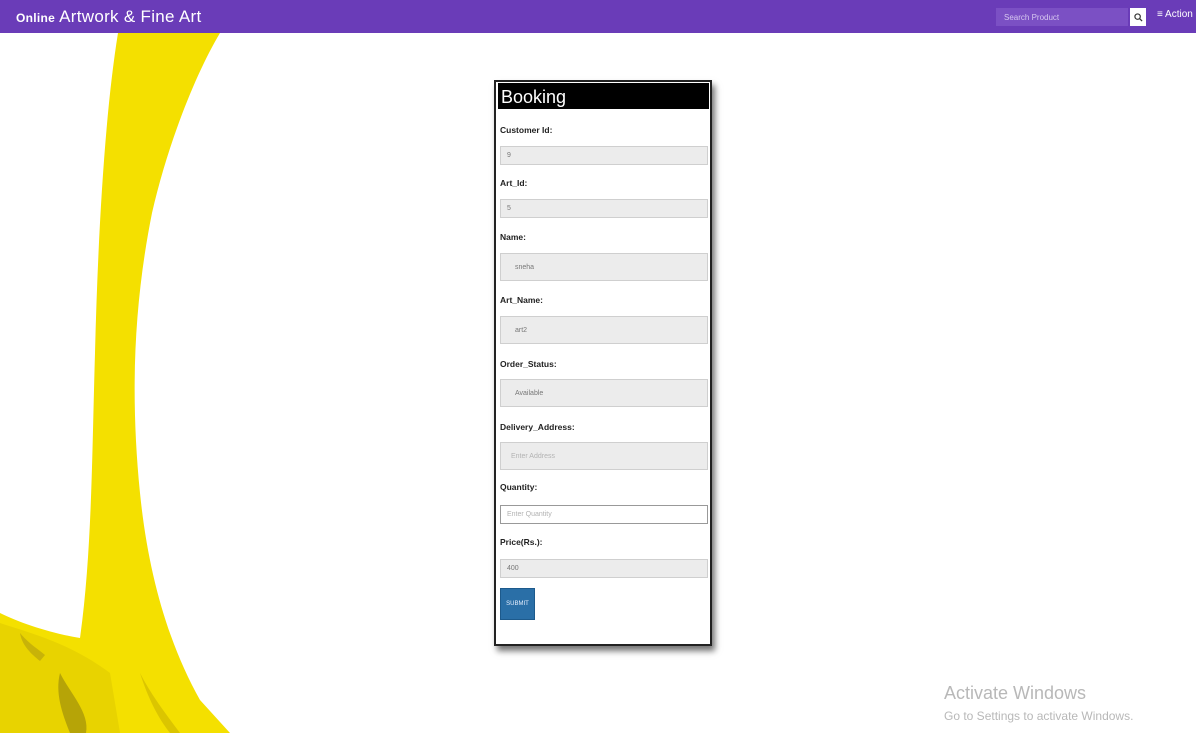 The image size is (1196, 733). I want to click on brand-online-text: Online, so click(36, 18).